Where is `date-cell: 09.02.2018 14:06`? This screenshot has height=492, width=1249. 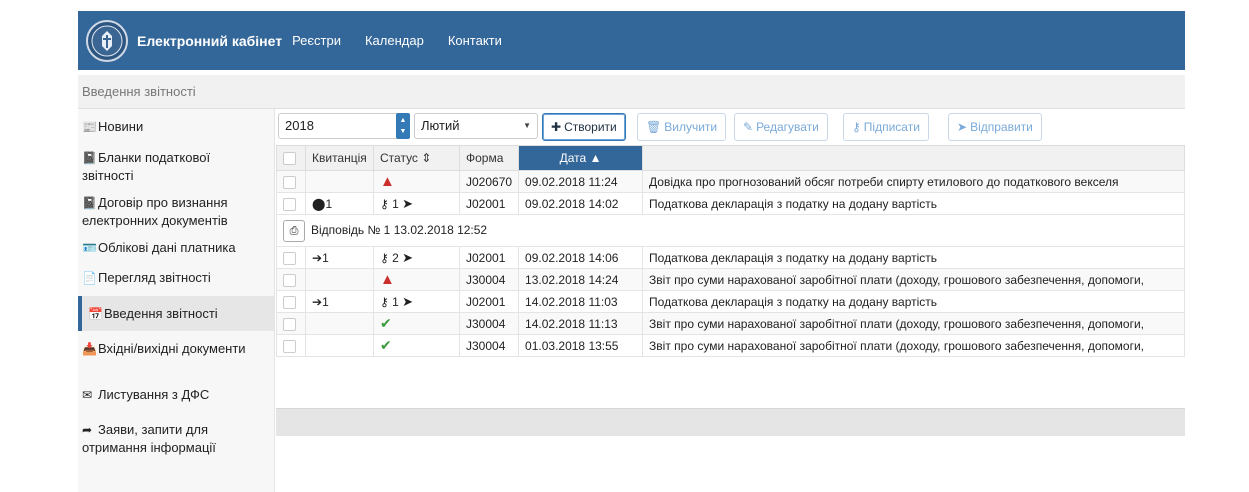 date-cell: 09.02.2018 14:06 is located at coordinates (581, 257).